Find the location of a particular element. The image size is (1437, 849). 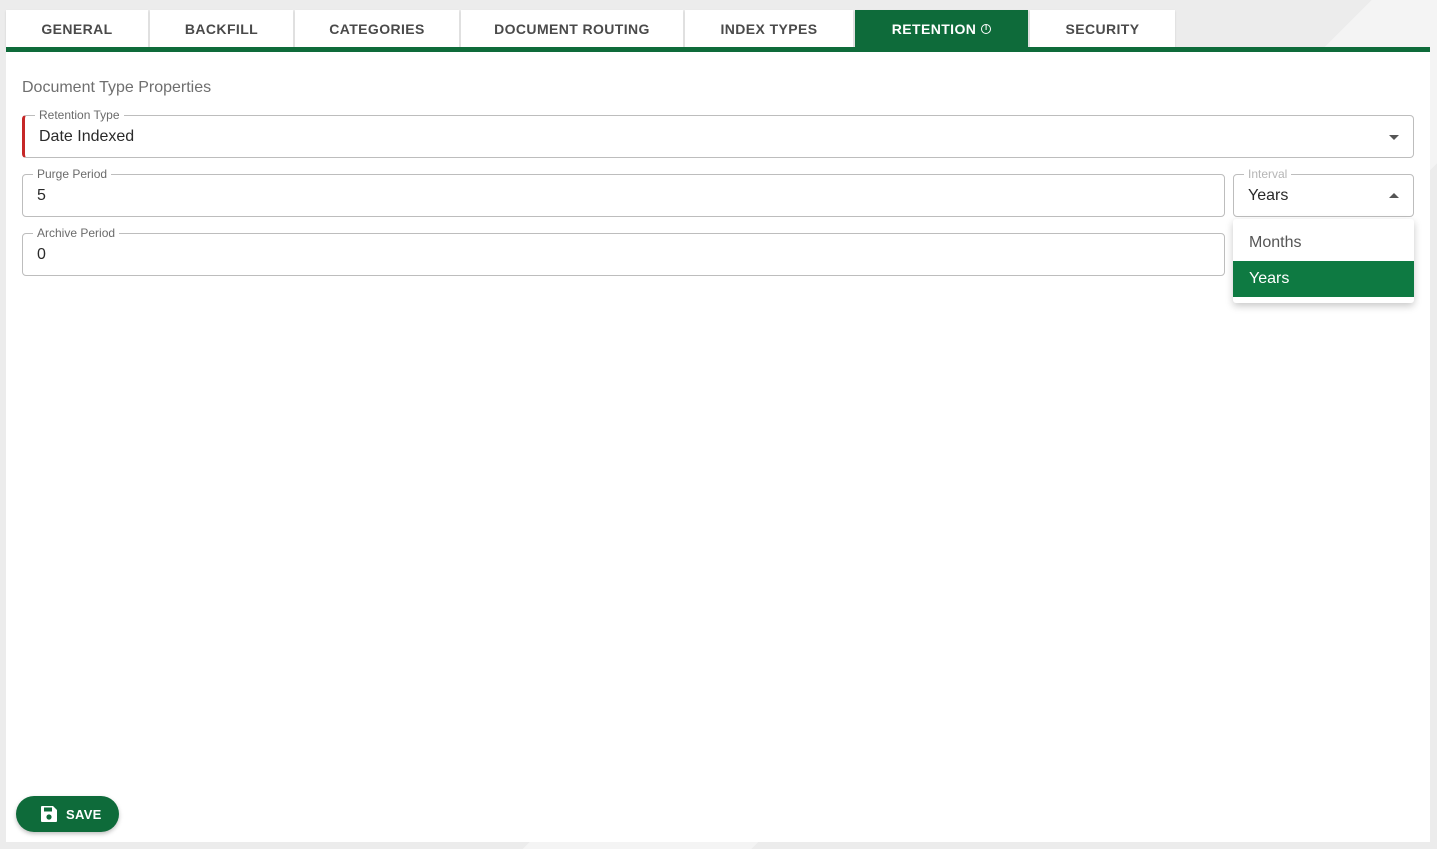

interval-dropdown-menu: Months Years is located at coordinates (1323, 261).